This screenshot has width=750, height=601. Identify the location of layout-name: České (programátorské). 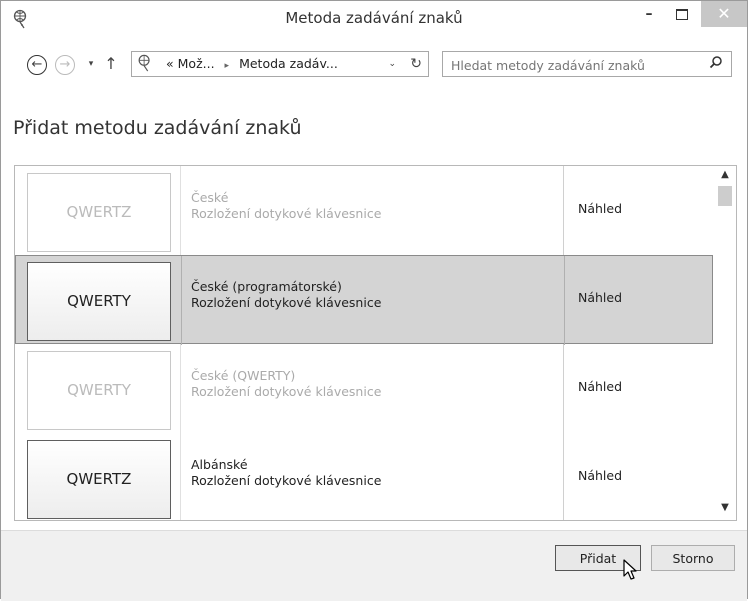
(266, 286).